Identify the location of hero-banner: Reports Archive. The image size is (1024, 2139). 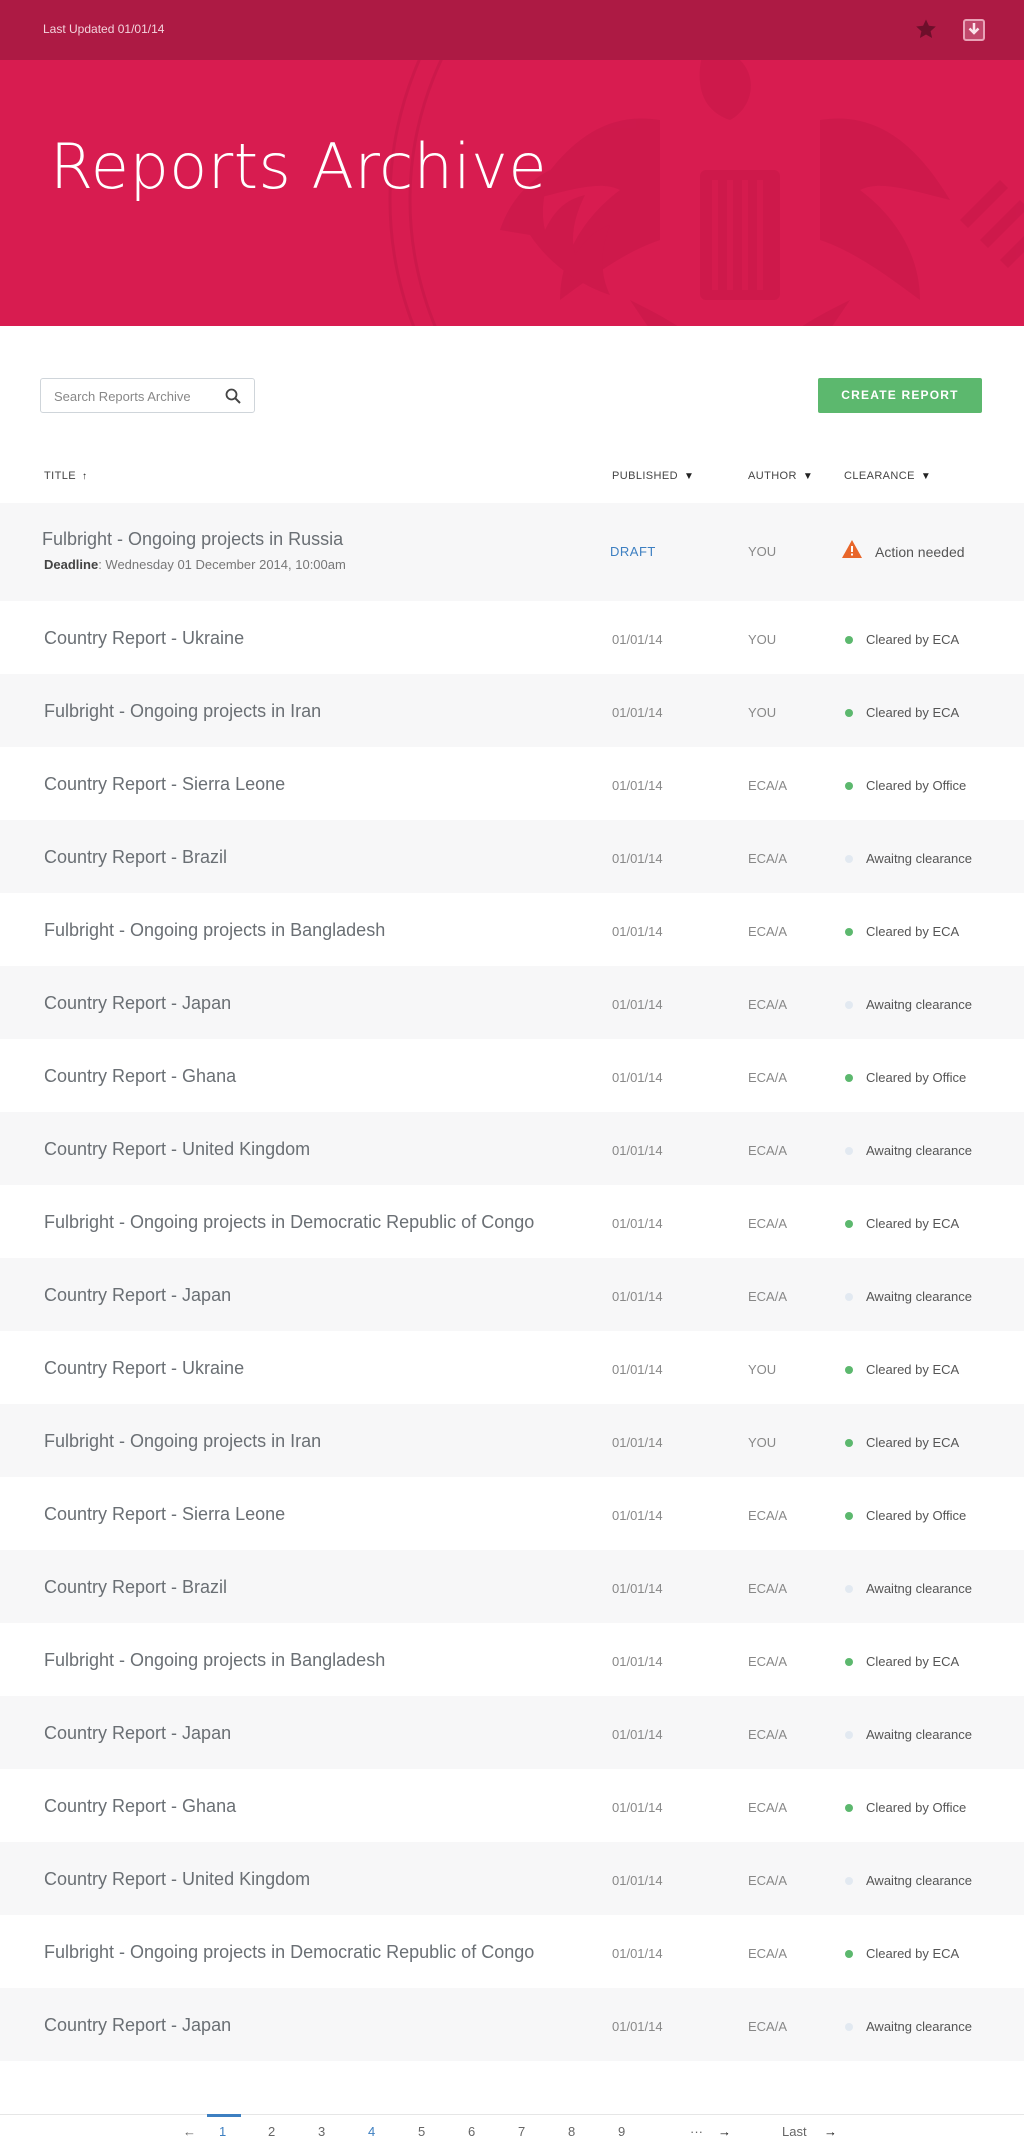
(512, 193).